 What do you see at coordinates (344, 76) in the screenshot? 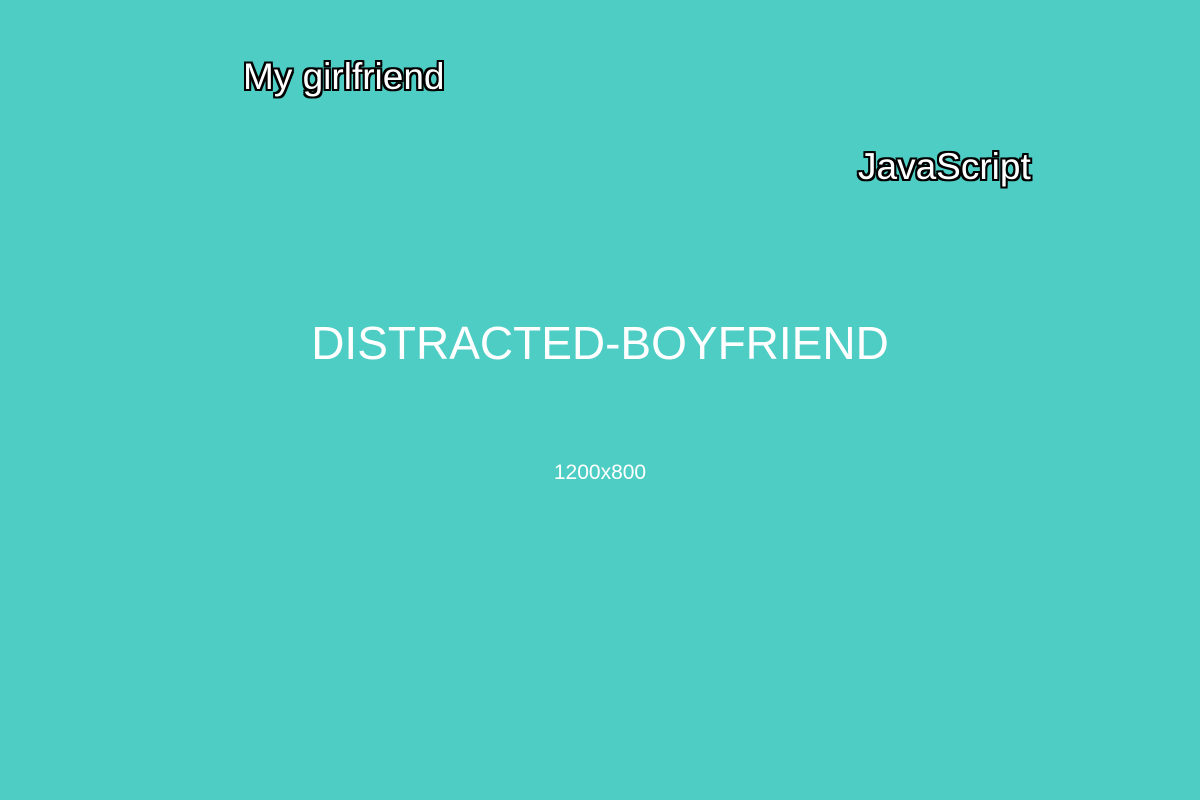
I see `caption-girlfriend: My girlfriend` at bounding box center [344, 76].